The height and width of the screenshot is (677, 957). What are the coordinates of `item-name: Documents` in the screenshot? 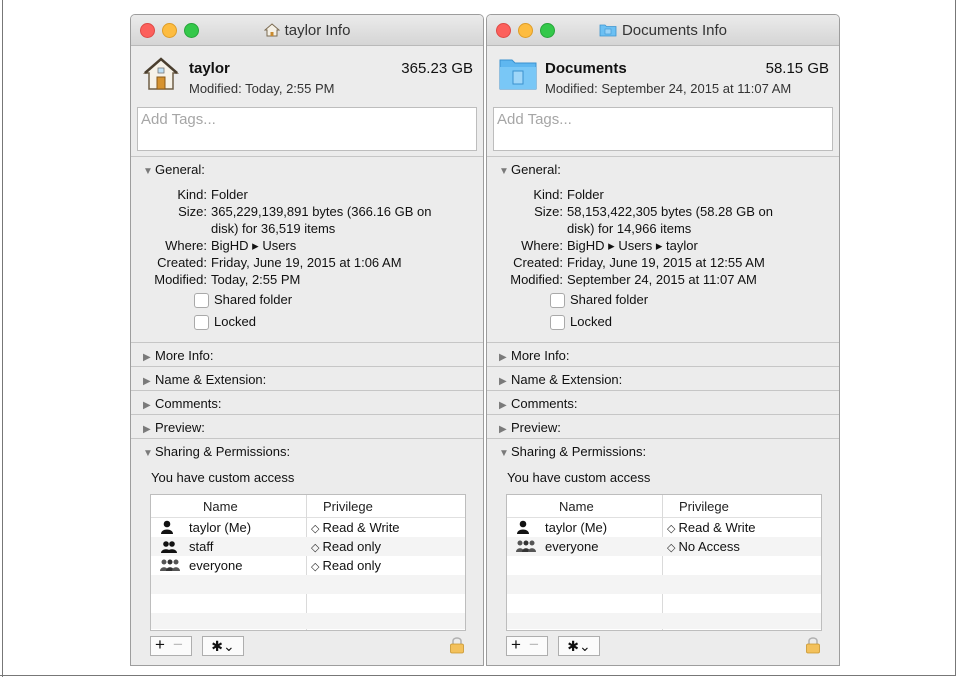 It's located at (586, 68).